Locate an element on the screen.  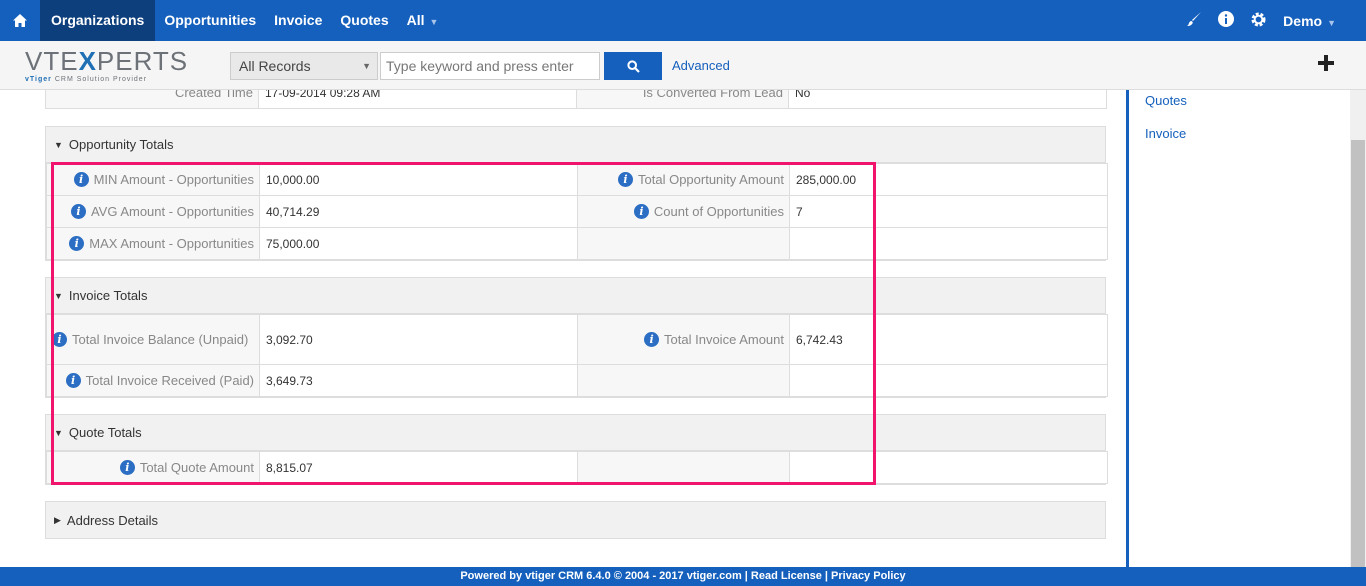
field-value: 285,000.00 is located at coordinates (948, 179).